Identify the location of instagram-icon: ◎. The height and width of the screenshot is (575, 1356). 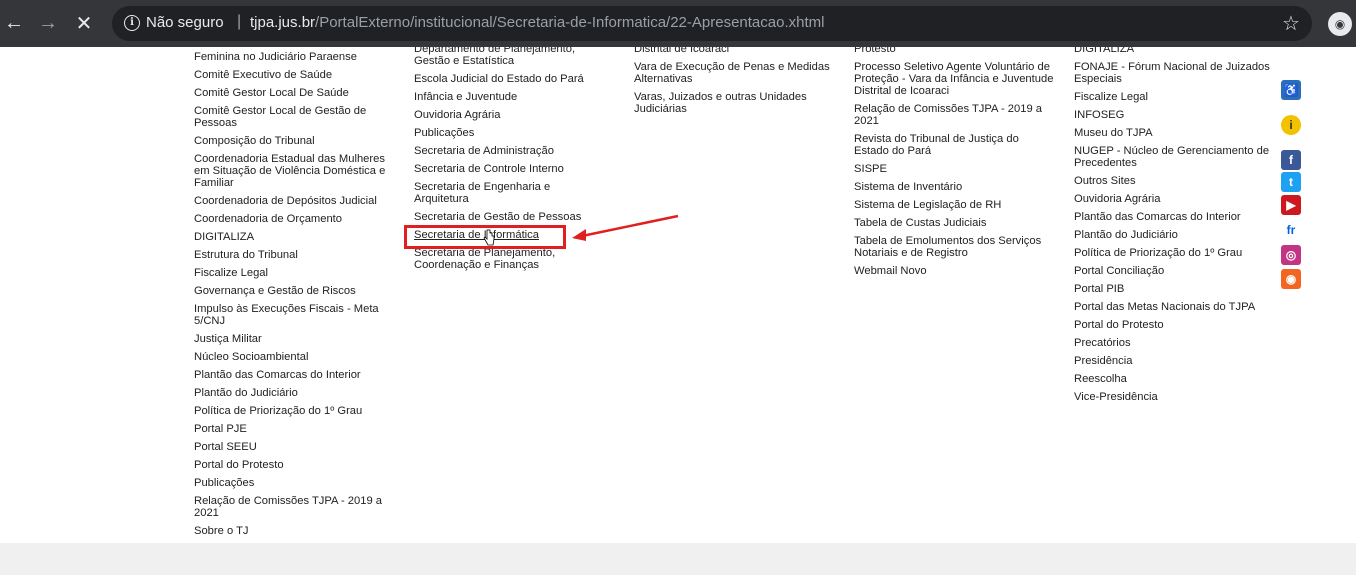
(1291, 255).